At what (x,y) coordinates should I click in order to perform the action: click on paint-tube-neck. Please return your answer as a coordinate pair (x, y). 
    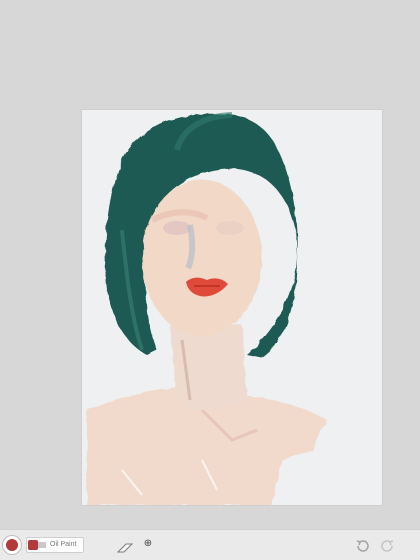
    Looking at the image, I should click on (42, 545).